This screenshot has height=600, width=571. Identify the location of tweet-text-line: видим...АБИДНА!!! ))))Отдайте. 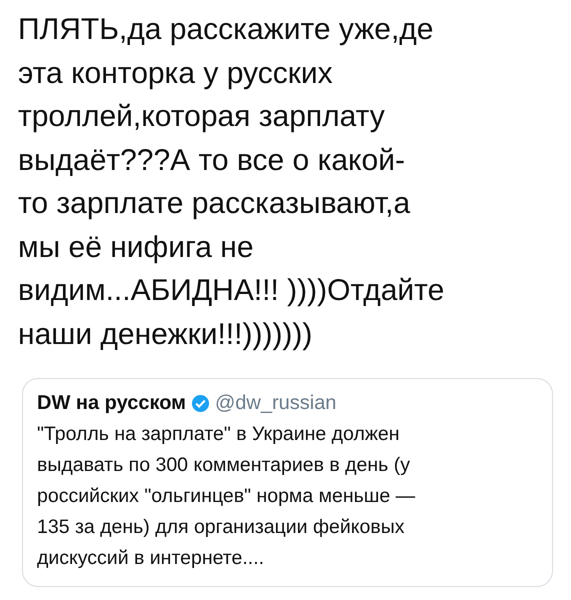
(232, 291).